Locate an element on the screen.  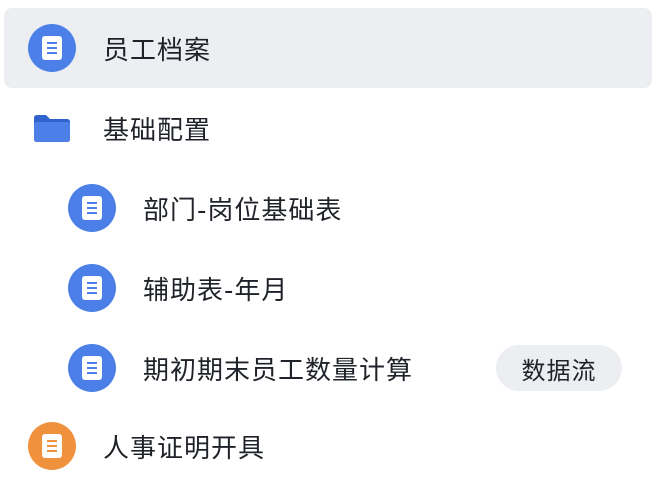
tree-item-label: 基础配置 is located at coordinates (157, 130).